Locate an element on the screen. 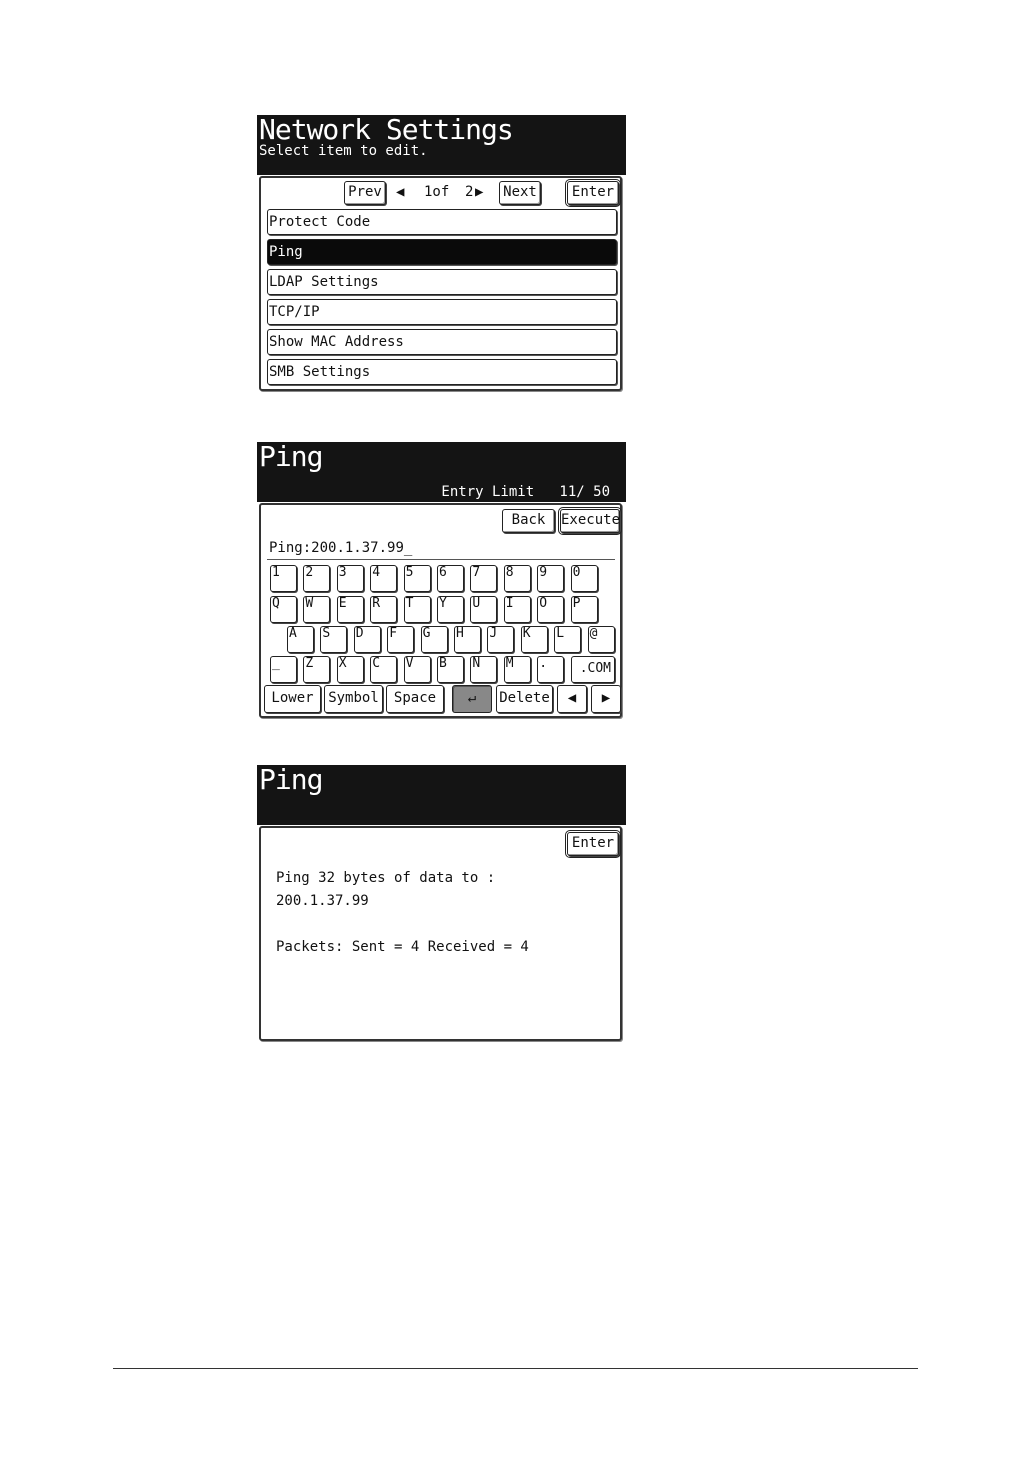 The image size is (1032, 1457). key-r3-1: S is located at coordinates (334, 639).